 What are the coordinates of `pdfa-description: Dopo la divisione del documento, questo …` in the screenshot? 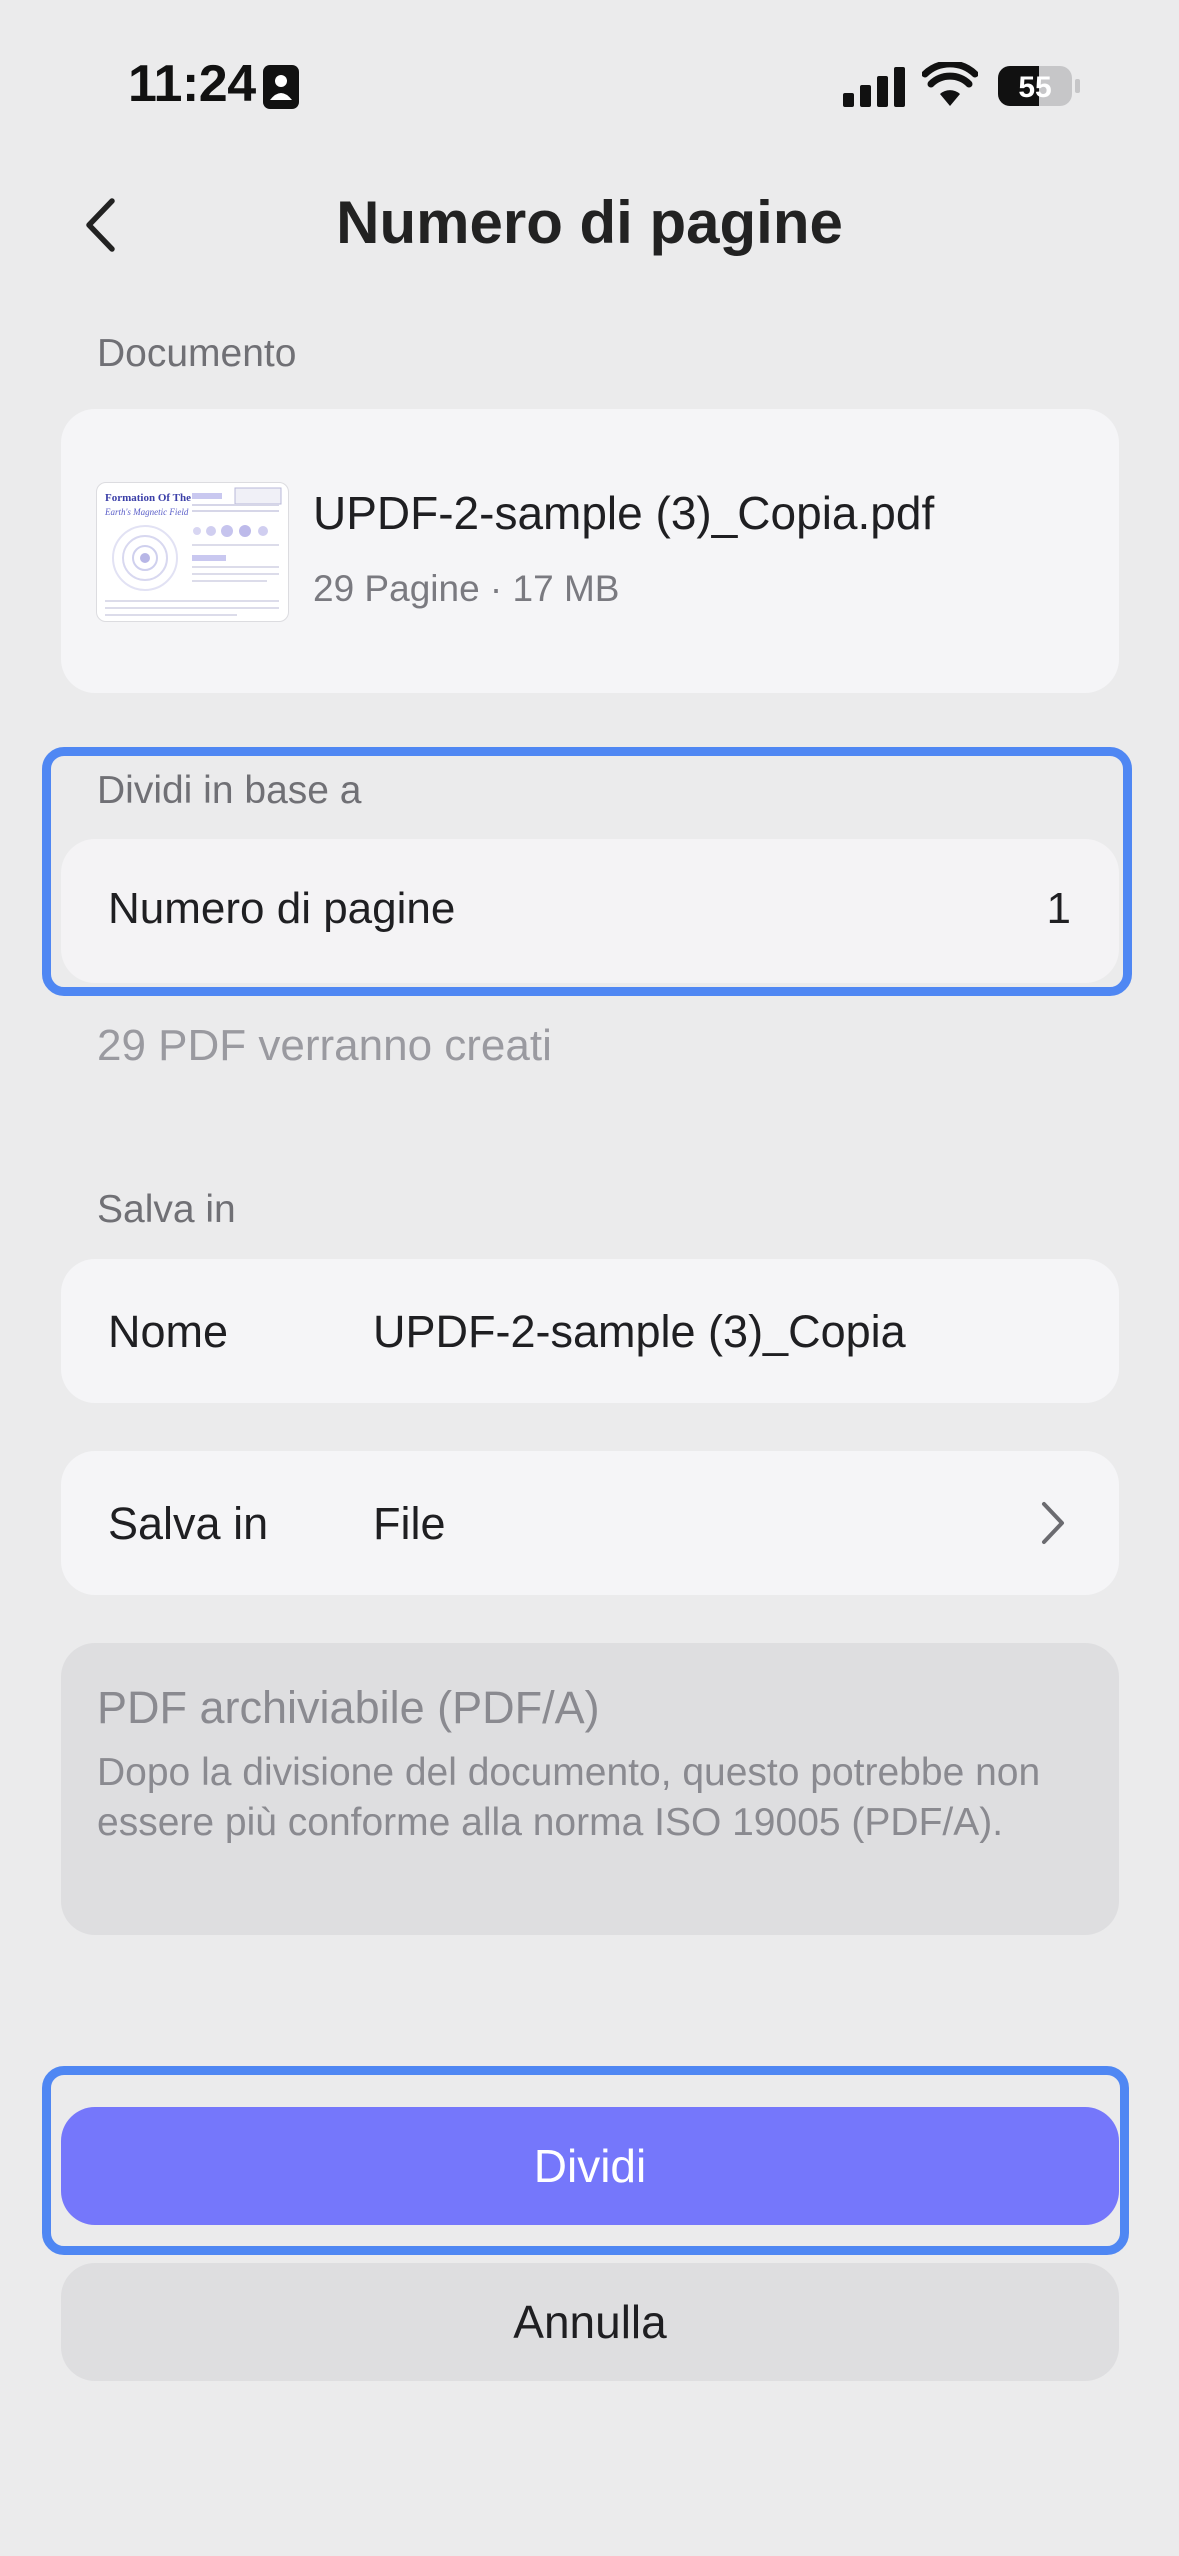 It's located at (569, 1797).